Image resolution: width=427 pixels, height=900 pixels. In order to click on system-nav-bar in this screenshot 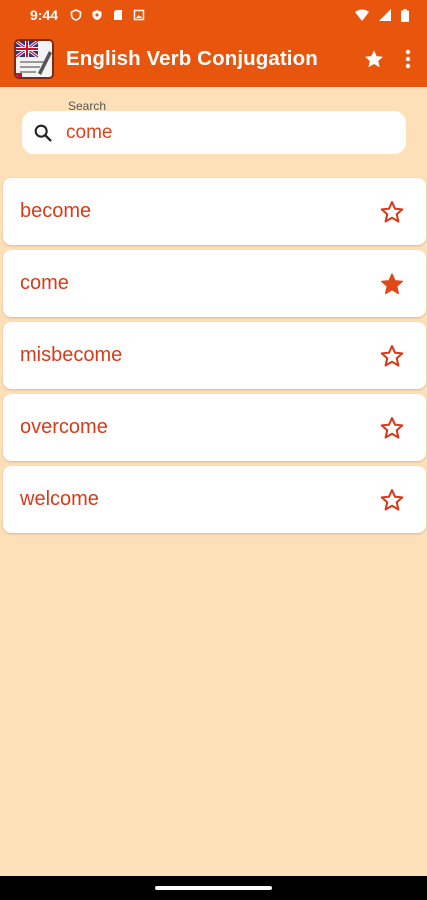, I will do `click(213, 888)`.